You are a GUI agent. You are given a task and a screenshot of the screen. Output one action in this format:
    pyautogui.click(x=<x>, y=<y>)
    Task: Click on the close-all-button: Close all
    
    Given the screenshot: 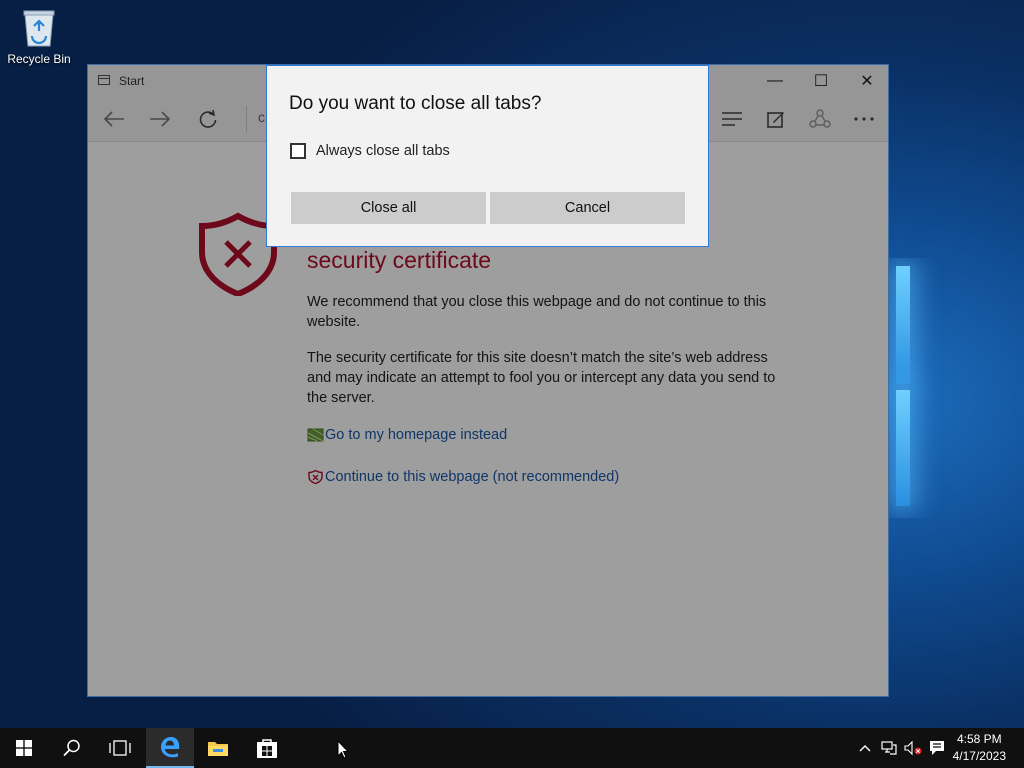 What is the action you would take?
    pyautogui.click(x=388, y=208)
    